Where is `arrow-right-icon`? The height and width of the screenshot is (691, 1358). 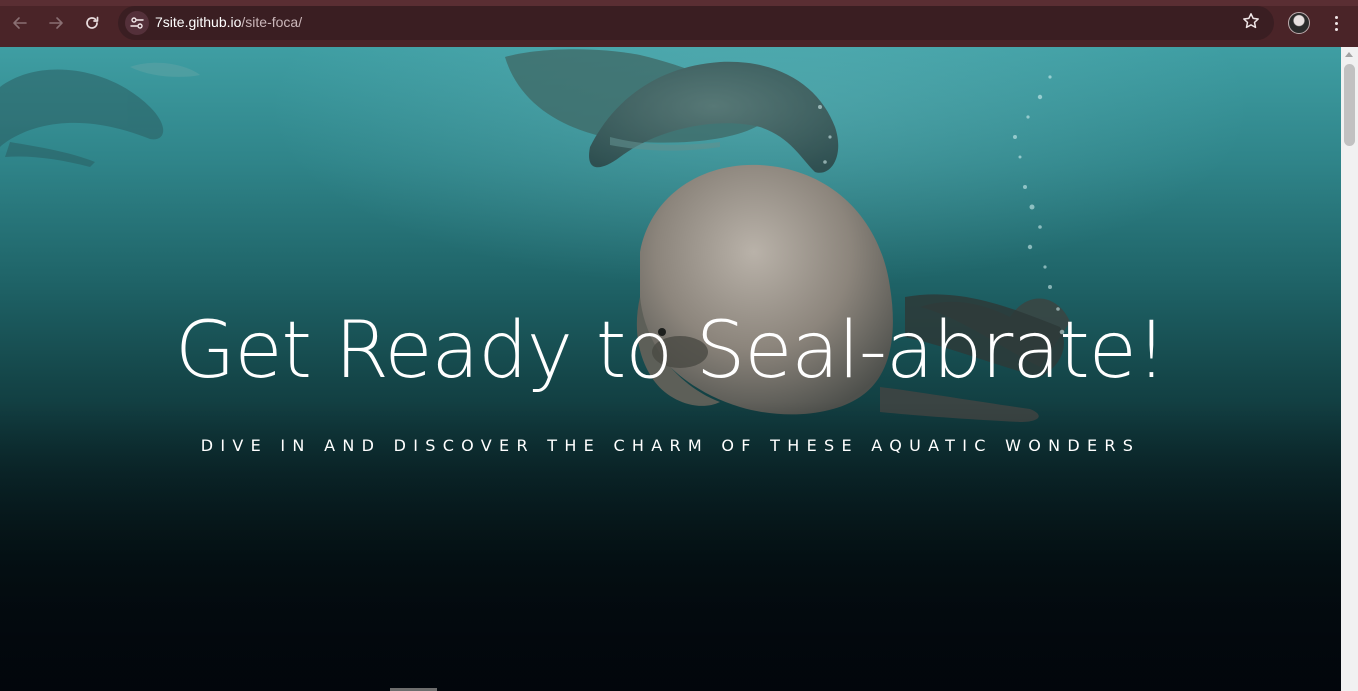 arrow-right-icon is located at coordinates (56, 23).